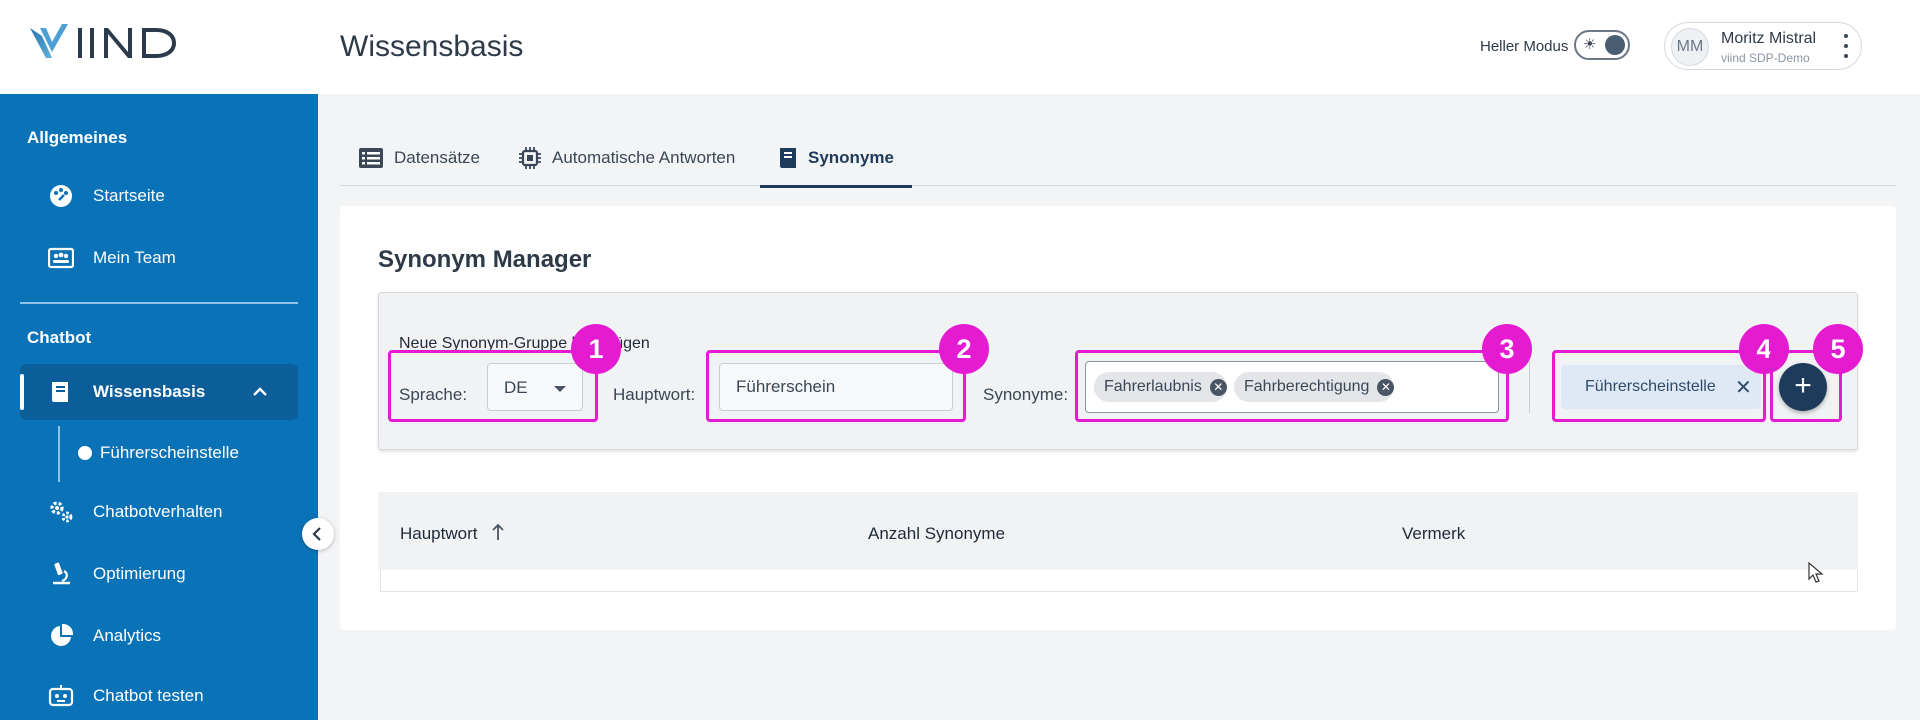 The height and width of the screenshot is (720, 1920). What do you see at coordinates (59, 337) in the screenshot?
I see `sidebar-section-chatbot: Chatbot` at bounding box center [59, 337].